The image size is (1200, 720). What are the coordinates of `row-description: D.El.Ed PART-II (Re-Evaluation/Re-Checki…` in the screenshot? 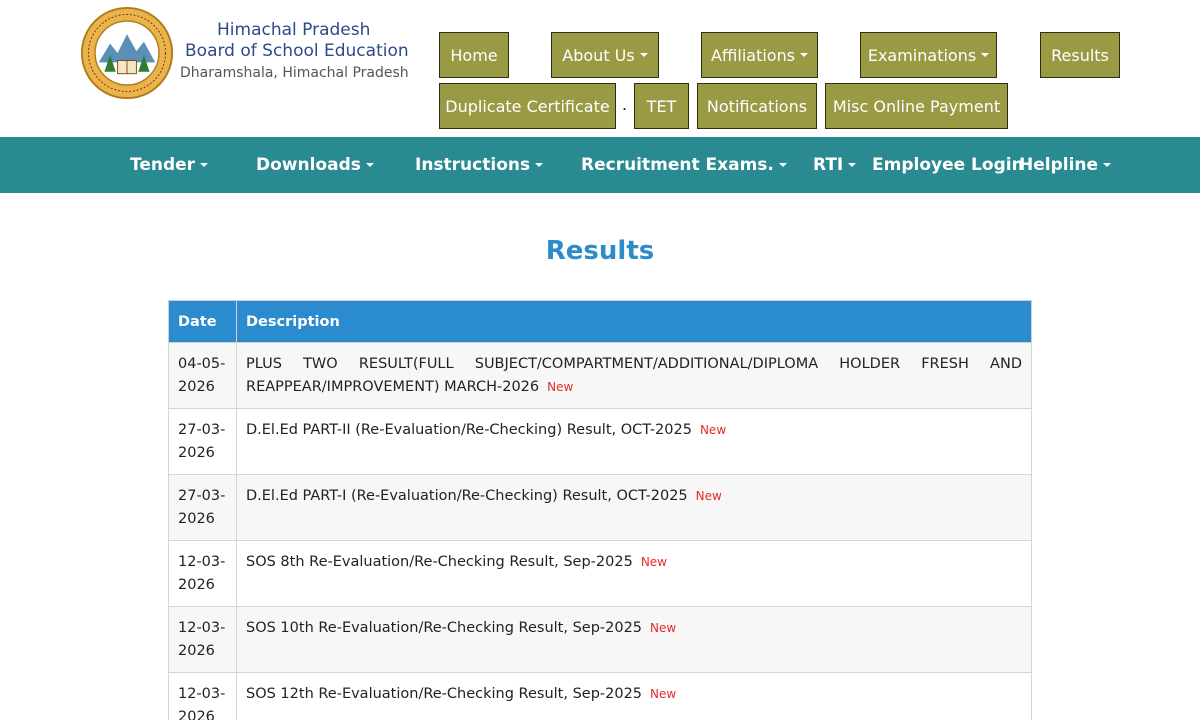 It's located at (634, 441).